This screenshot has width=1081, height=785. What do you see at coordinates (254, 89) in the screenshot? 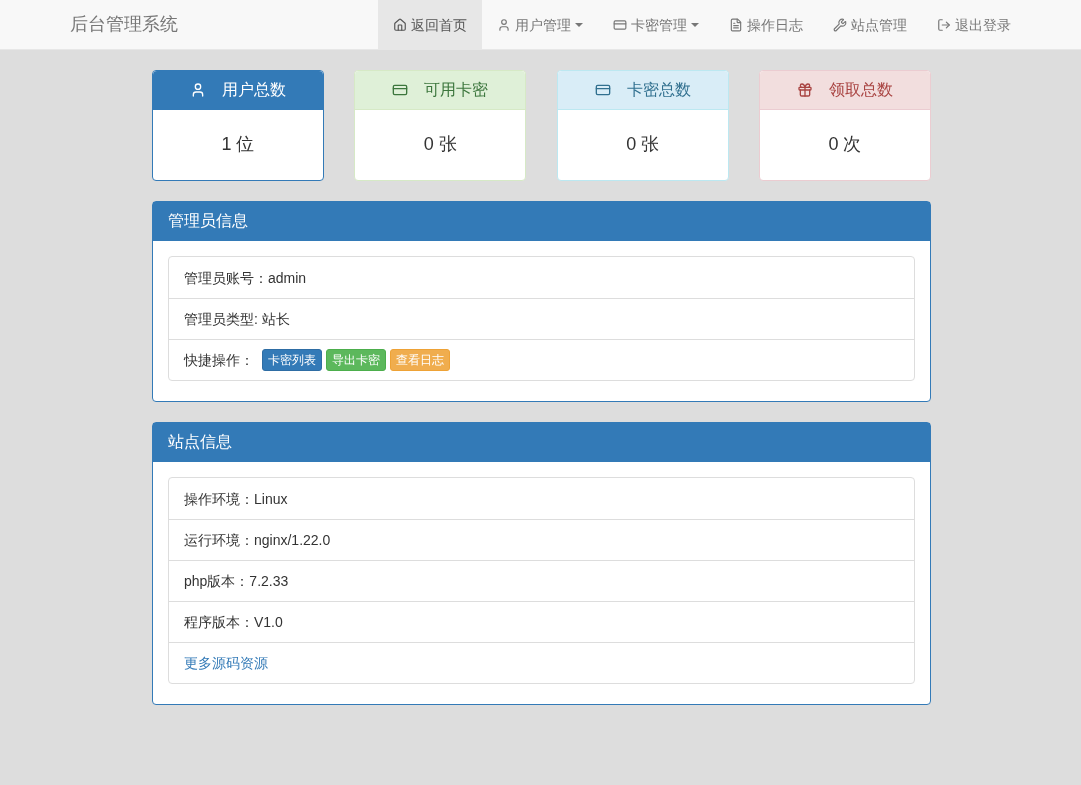
I see `stat-title: 用户总数` at bounding box center [254, 89].